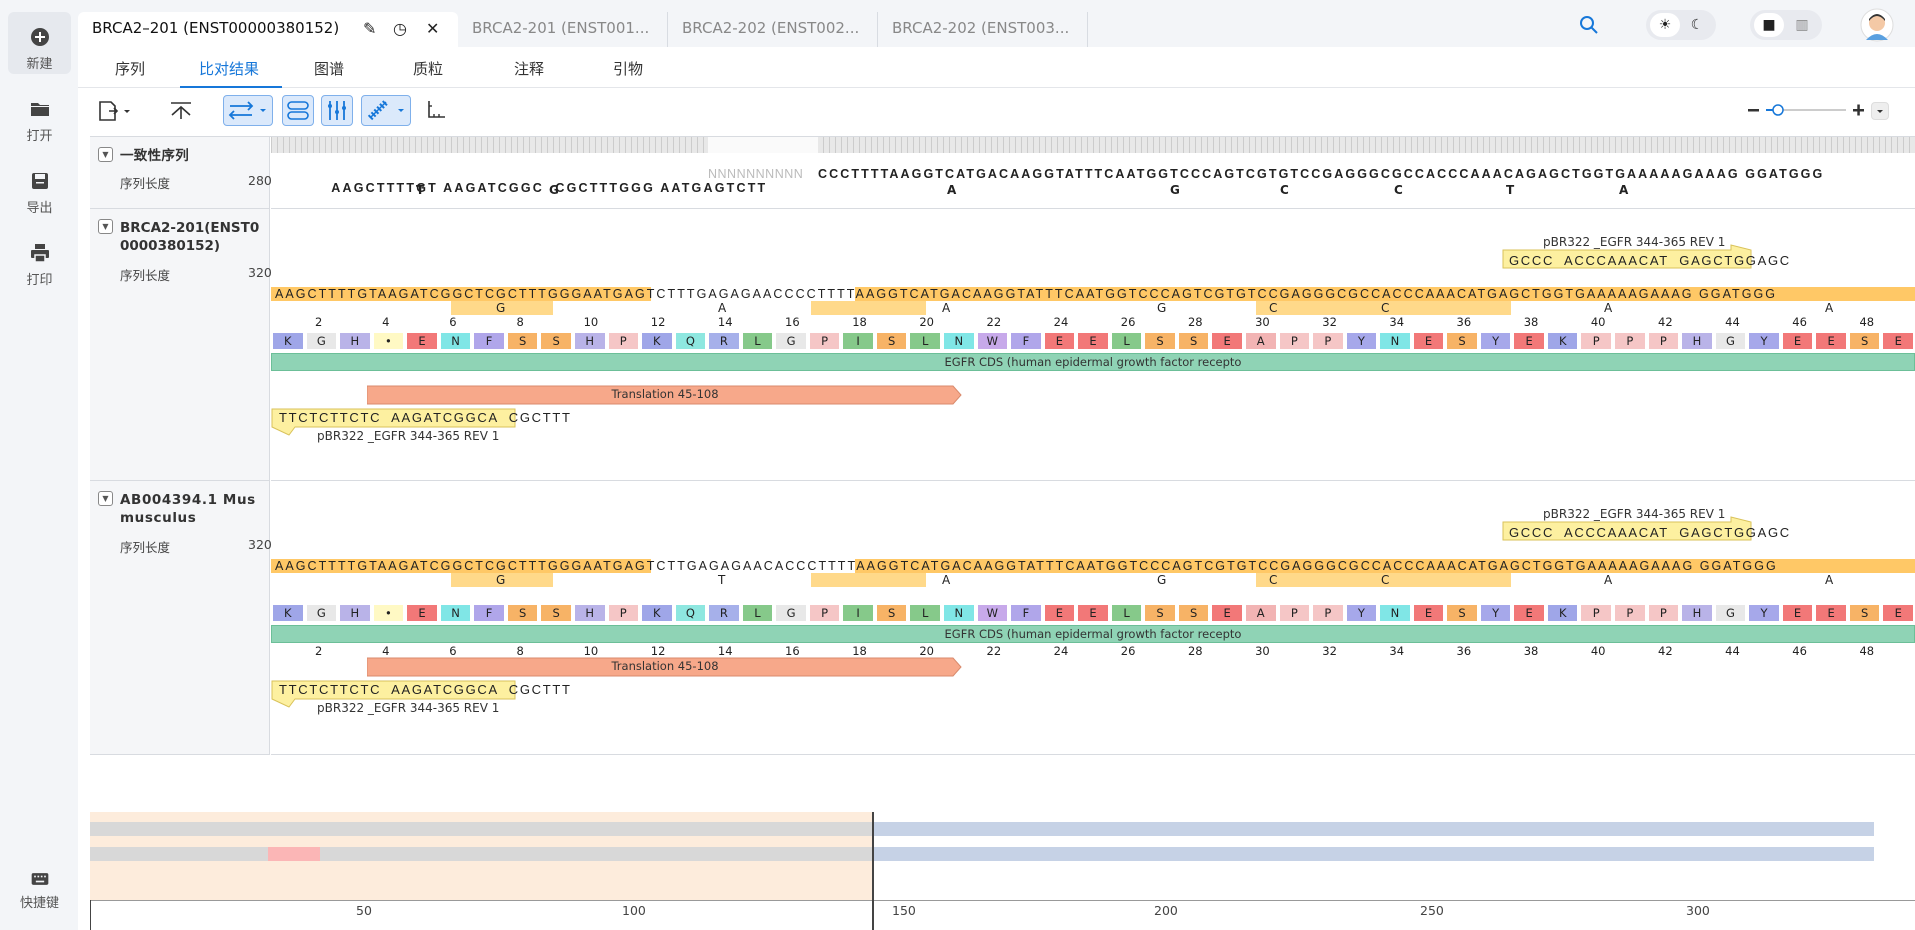 The height and width of the screenshot is (930, 1915). What do you see at coordinates (628, 68) in the screenshot?
I see `tab-primer: 引物` at bounding box center [628, 68].